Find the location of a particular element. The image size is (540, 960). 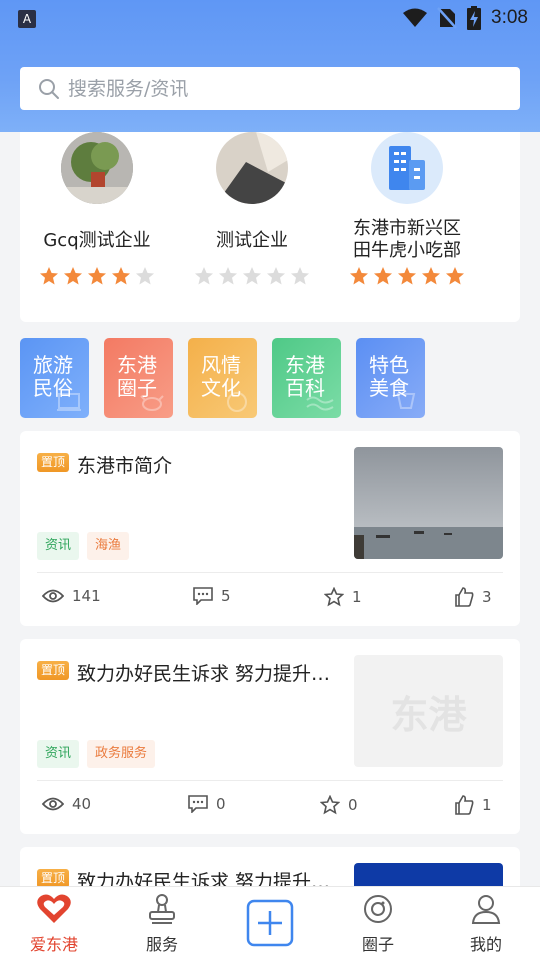

category-grid: 旅游 民俗 东港 圈子 风情 文化 东港 百科 特色 美食 is located at coordinates (222, 378).